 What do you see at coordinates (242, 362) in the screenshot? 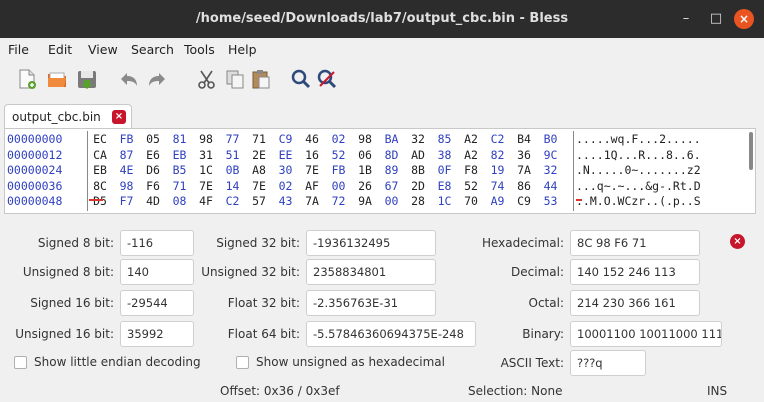
I see `unsigned-hex-checkbox` at bounding box center [242, 362].